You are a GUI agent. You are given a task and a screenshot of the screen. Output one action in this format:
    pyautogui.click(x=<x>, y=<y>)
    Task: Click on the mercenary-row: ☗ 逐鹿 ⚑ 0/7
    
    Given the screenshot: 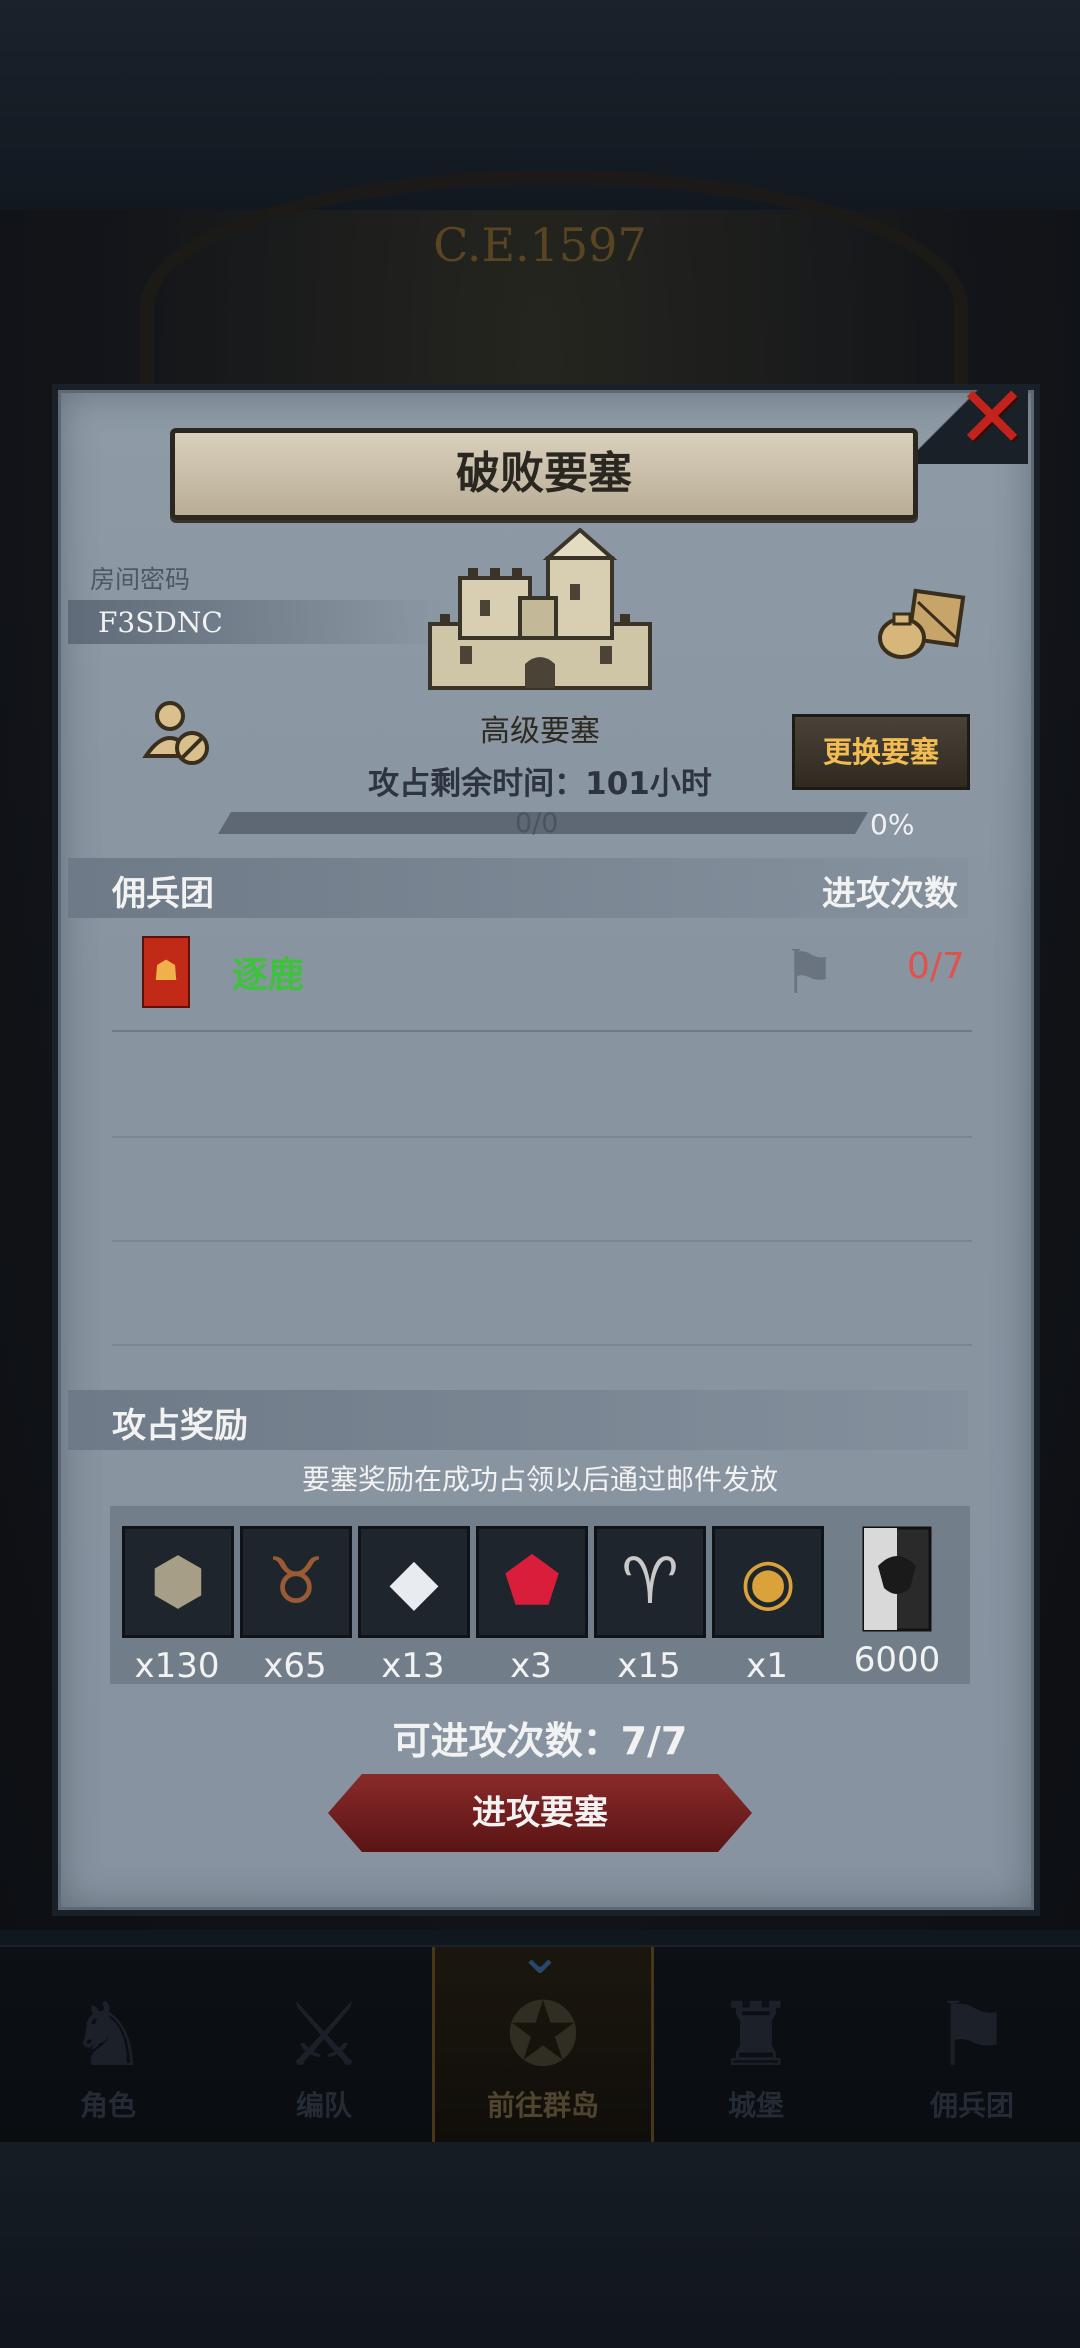 What is the action you would take?
    pyautogui.click(x=542, y=976)
    